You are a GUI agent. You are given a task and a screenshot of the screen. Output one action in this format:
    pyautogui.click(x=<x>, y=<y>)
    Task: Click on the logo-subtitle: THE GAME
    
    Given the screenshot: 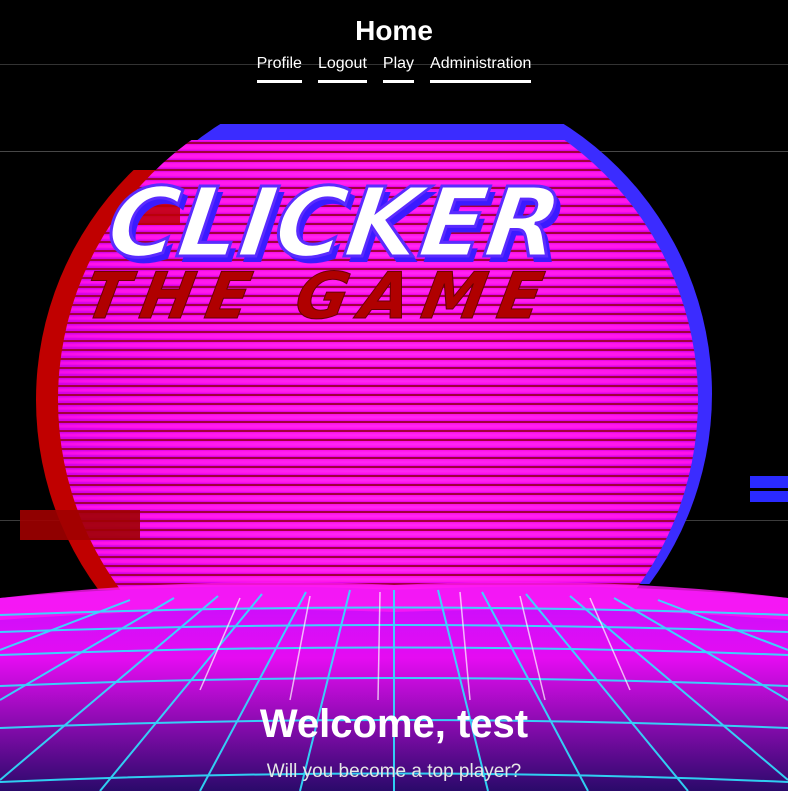 What is the action you would take?
    pyautogui.click(x=320, y=296)
    